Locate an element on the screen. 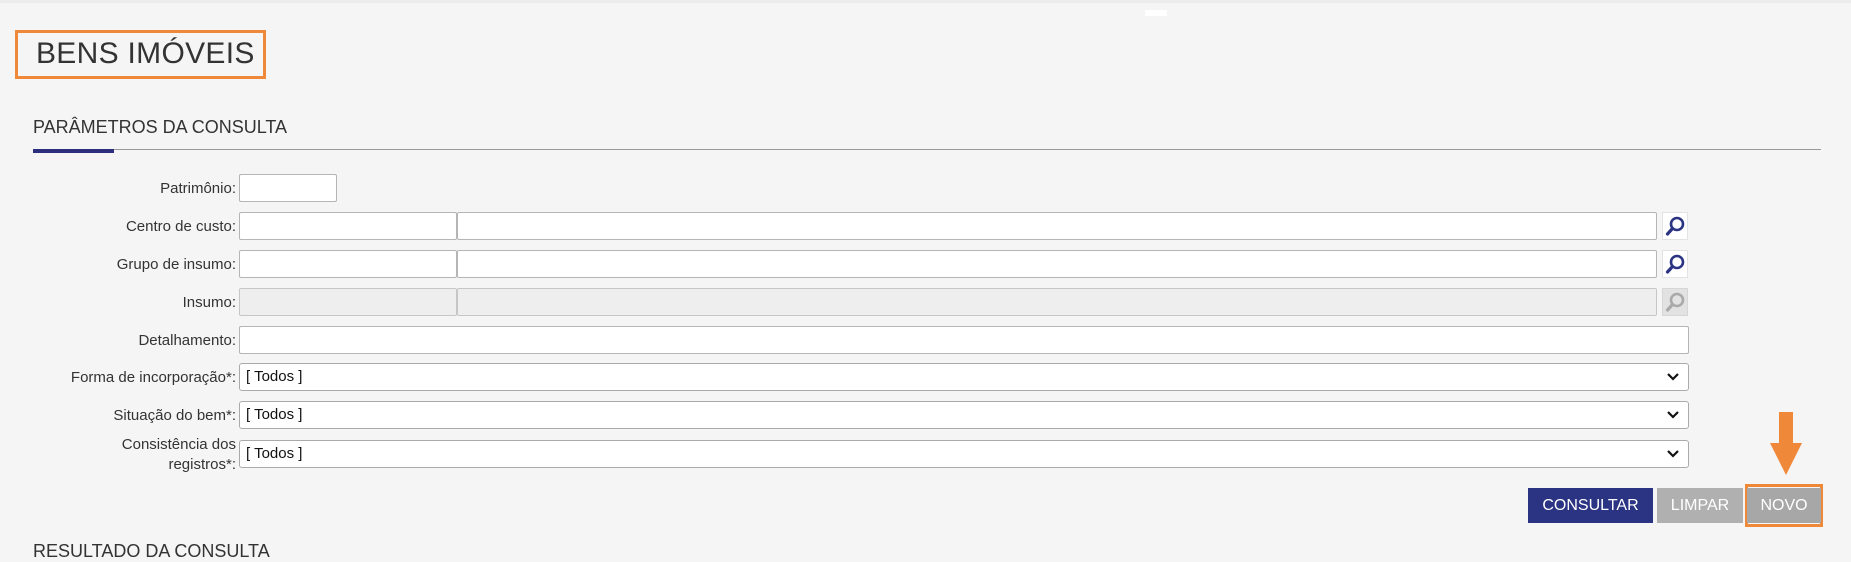 The width and height of the screenshot is (1851, 562). grupo-insumo-label: Grupo de insumo: is located at coordinates (176, 264).